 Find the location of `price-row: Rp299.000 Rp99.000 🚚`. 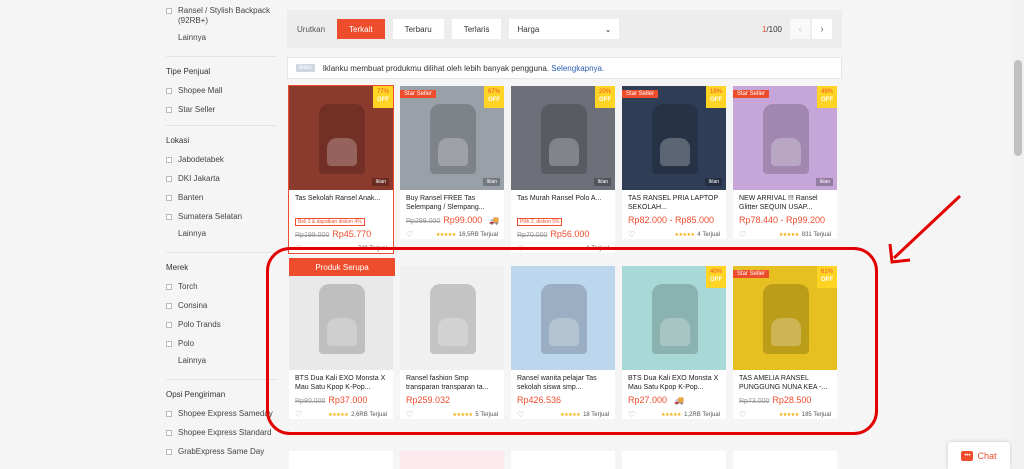

price-row: Rp299.000 Rp99.000 🚚 is located at coordinates (453, 220).